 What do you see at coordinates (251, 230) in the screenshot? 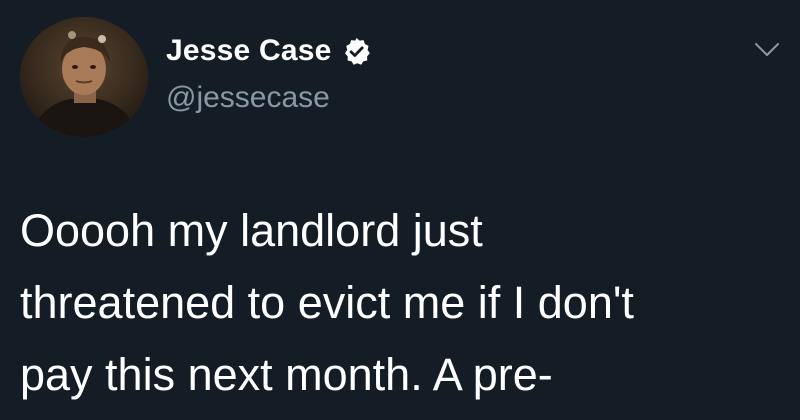
I see `tweet-text-line: Ooooh my landlord just` at bounding box center [251, 230].